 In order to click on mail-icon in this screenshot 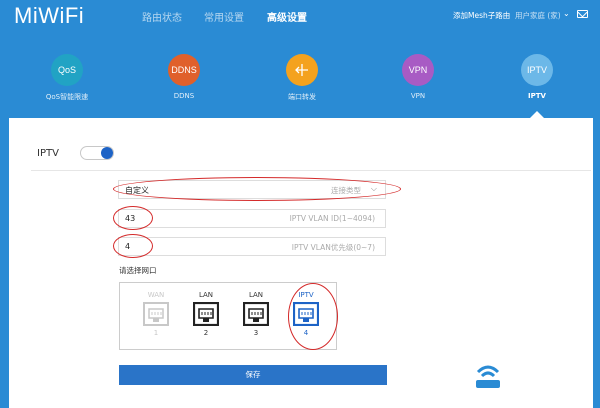, I will do `click(582, 14)`.